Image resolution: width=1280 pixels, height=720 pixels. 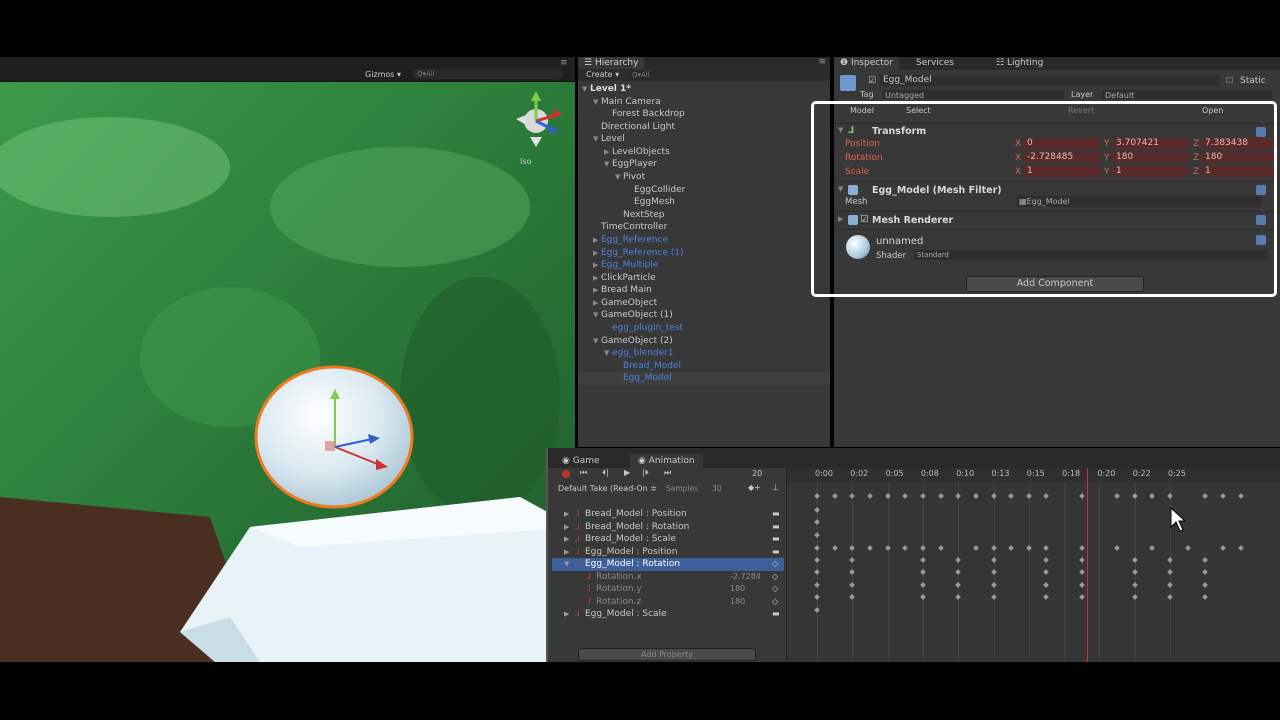 I want to click on keyframe-area, so click(x=1033, y=565).